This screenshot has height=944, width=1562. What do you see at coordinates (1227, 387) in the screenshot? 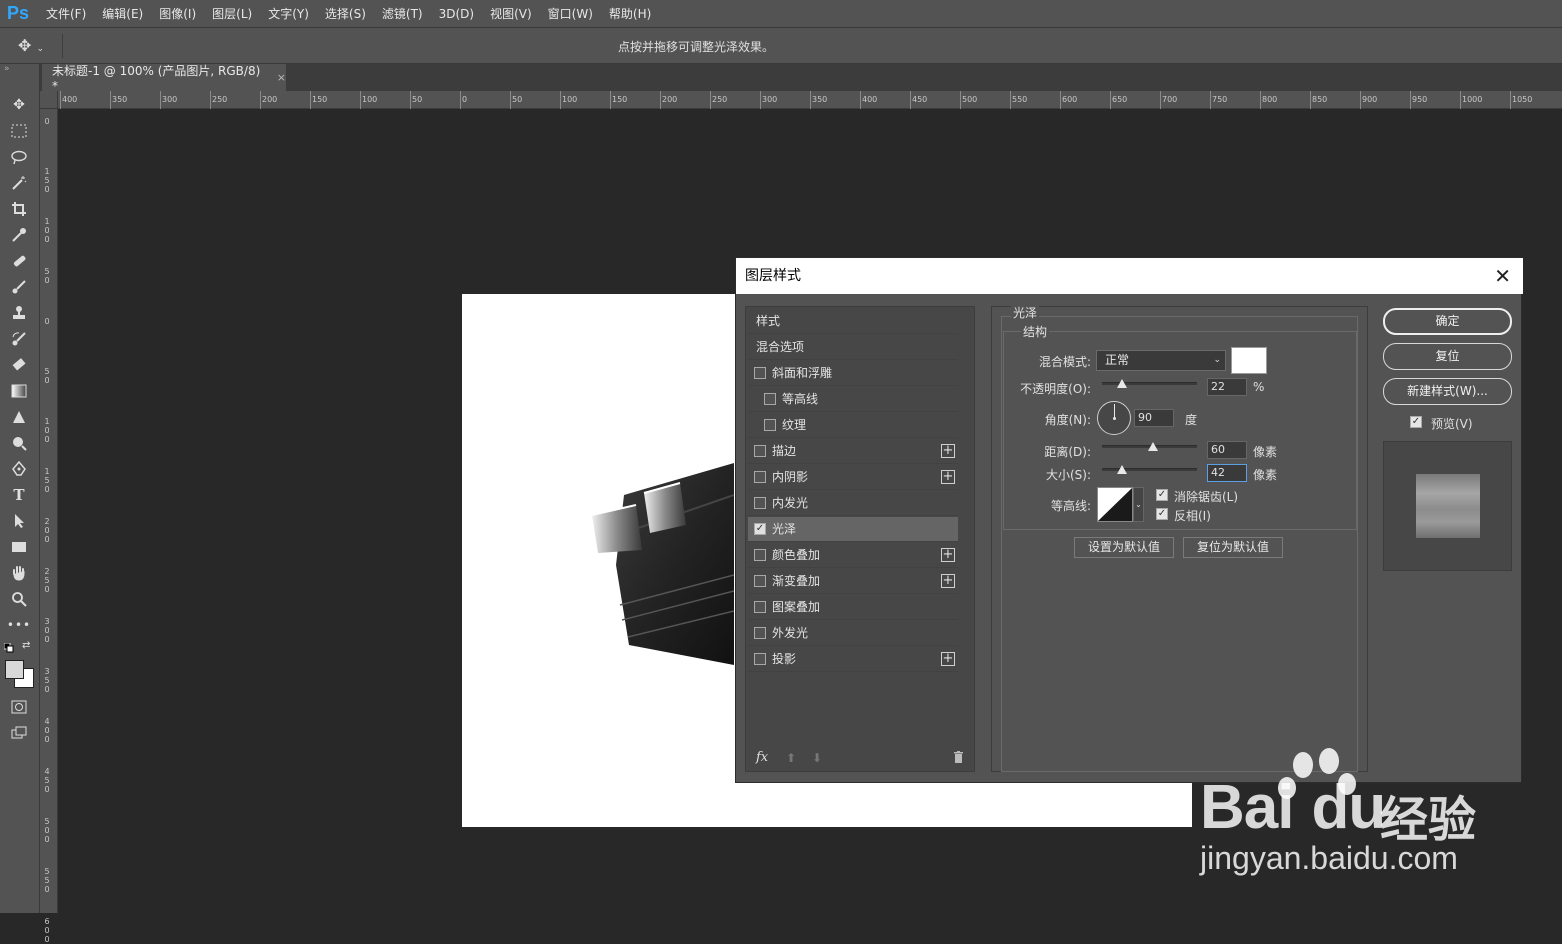
I see `opacity-input: 22` at bounding box center [1227, 387].